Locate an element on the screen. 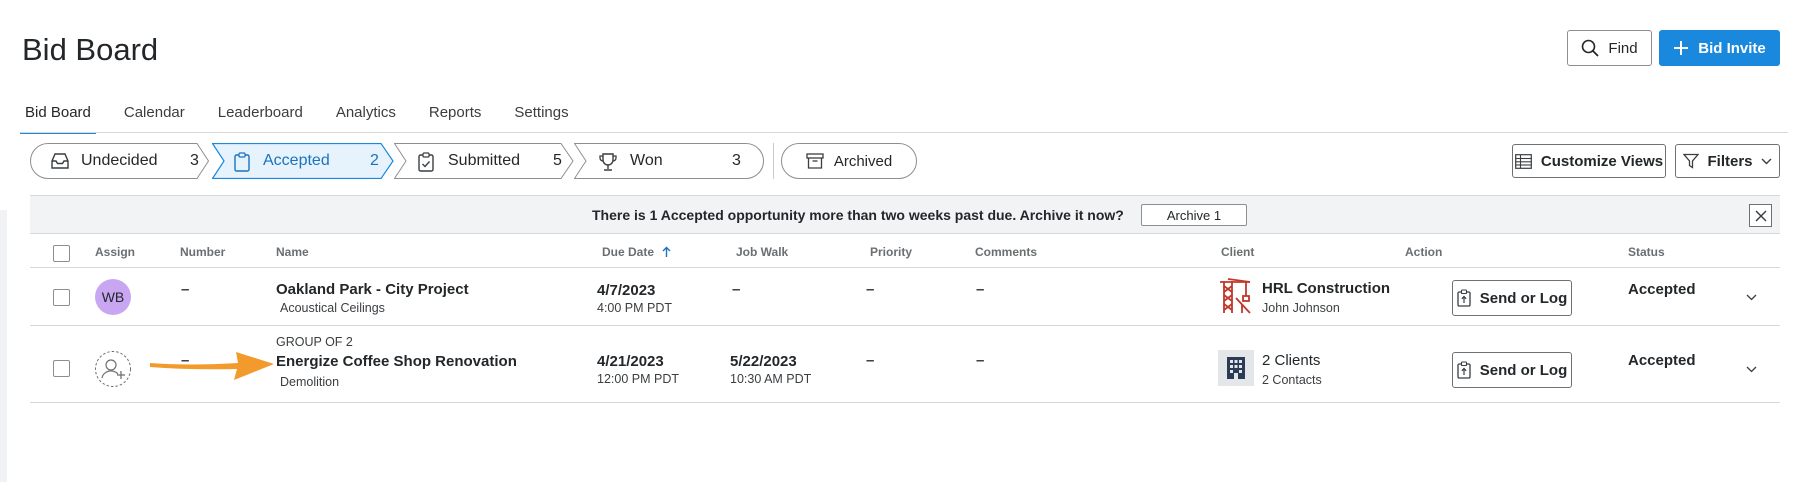  tab-leaderboard: Leaderboard is located at coordinates (260, 119).